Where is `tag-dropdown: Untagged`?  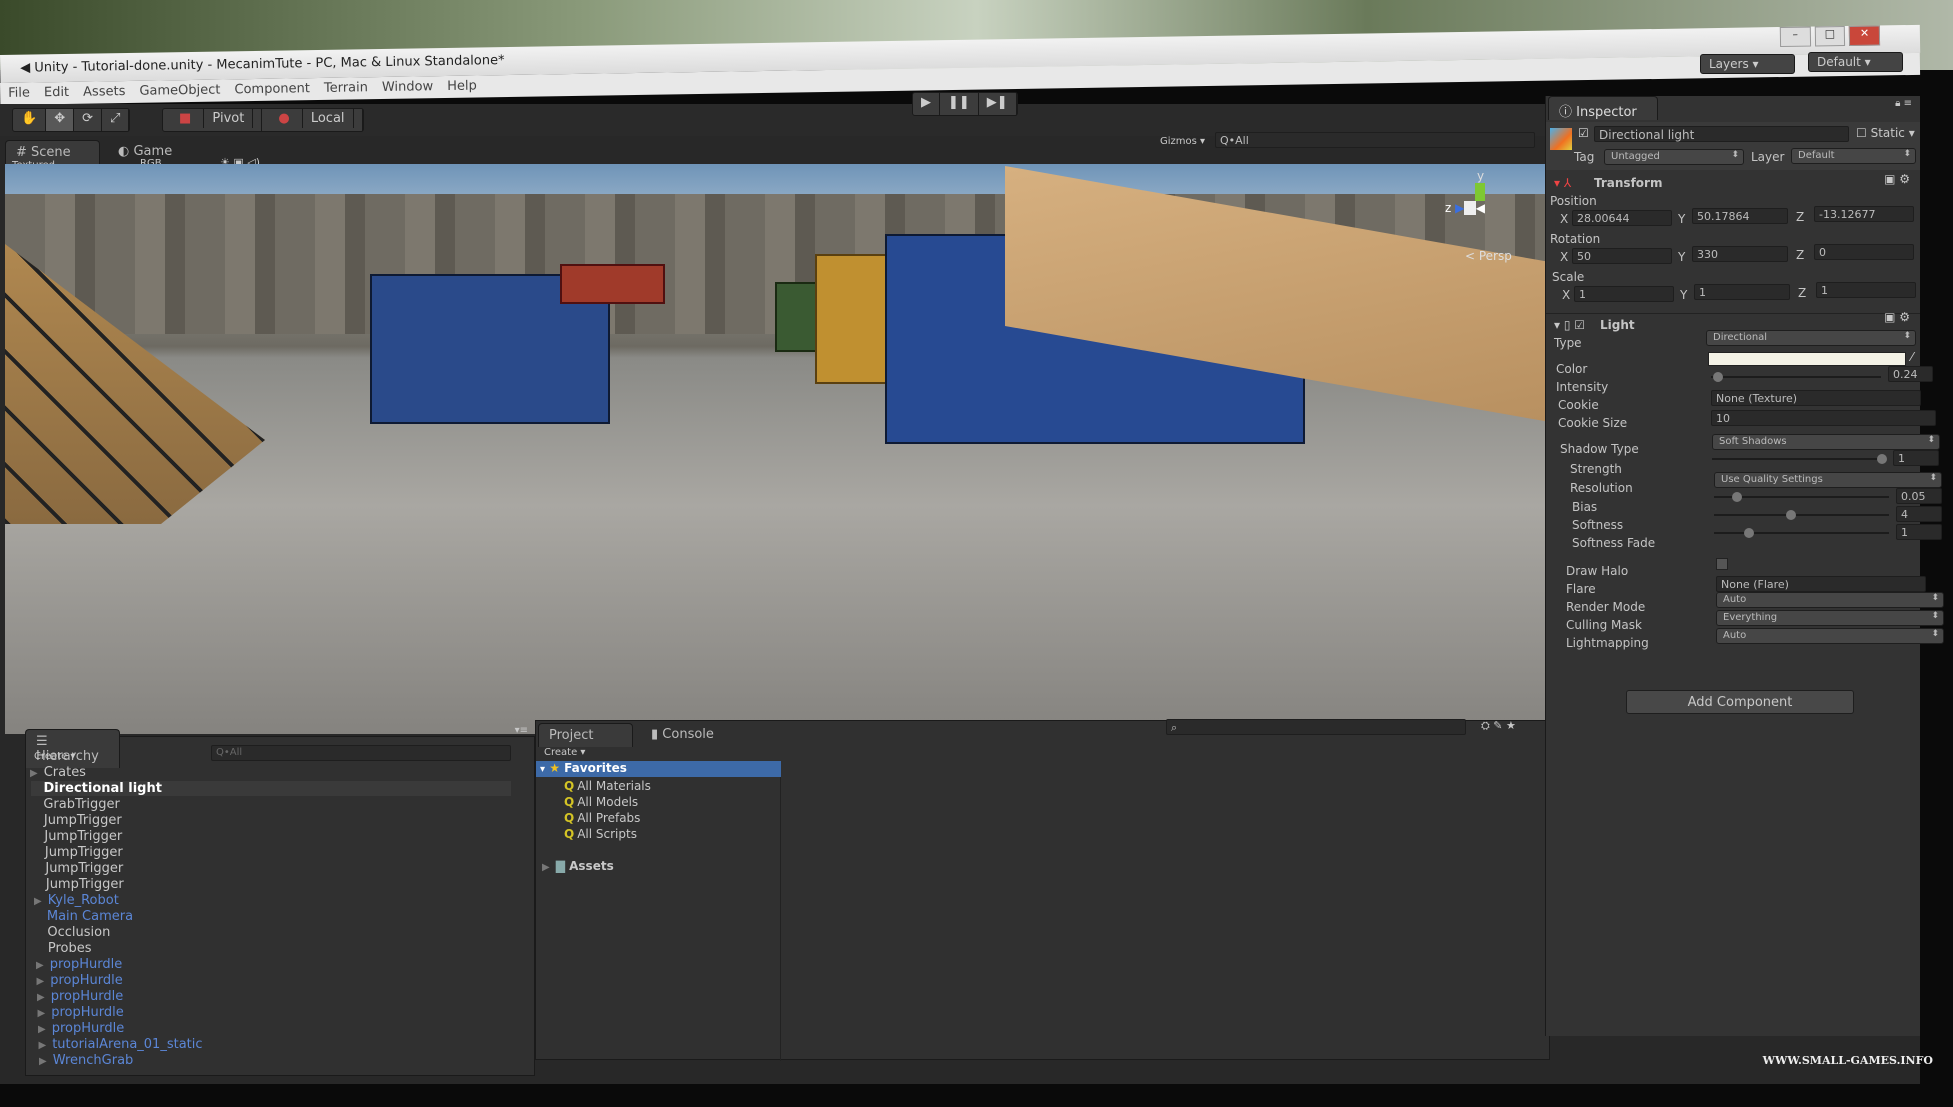
tag-dropdown: Untagged is located at coordinates (1674, 157).